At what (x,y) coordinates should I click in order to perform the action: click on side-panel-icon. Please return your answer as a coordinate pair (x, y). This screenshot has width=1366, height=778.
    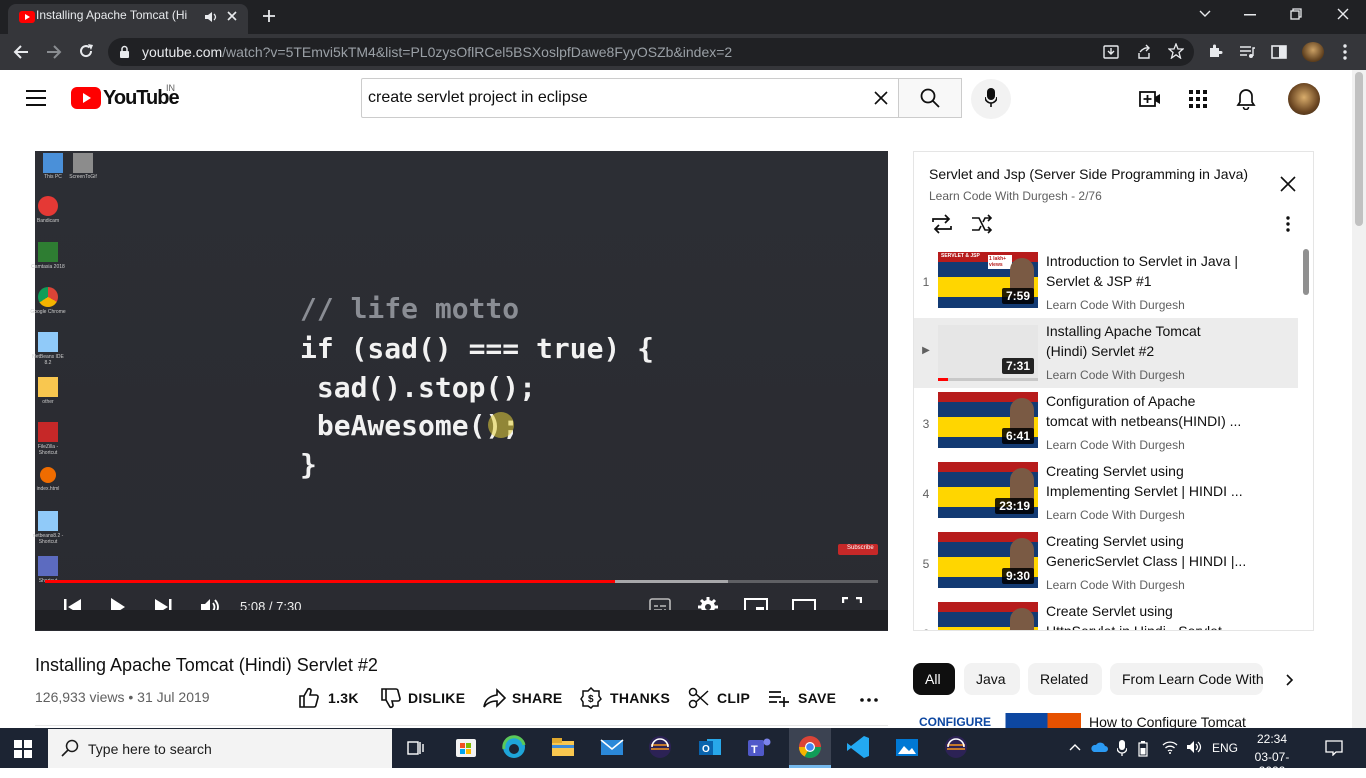
    Looking at the image, I should click on (1279, 52).